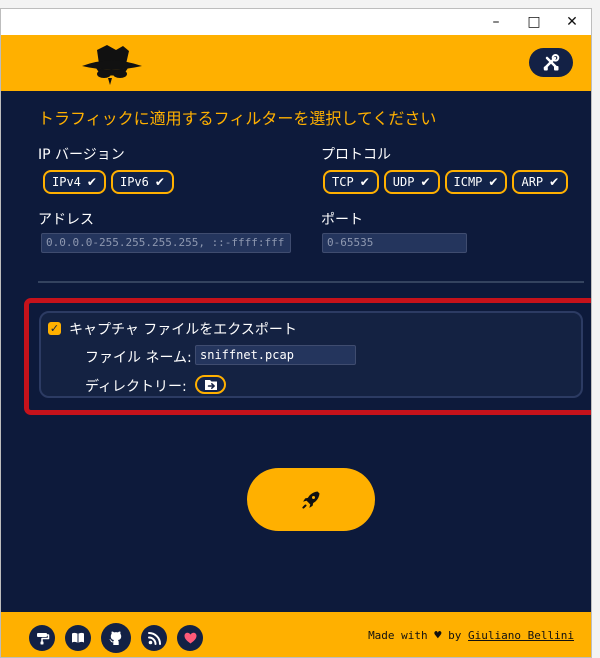 The image size is (600, 658). I want to click on file-name-label: ファイル ネーム:, so click(138, 358).